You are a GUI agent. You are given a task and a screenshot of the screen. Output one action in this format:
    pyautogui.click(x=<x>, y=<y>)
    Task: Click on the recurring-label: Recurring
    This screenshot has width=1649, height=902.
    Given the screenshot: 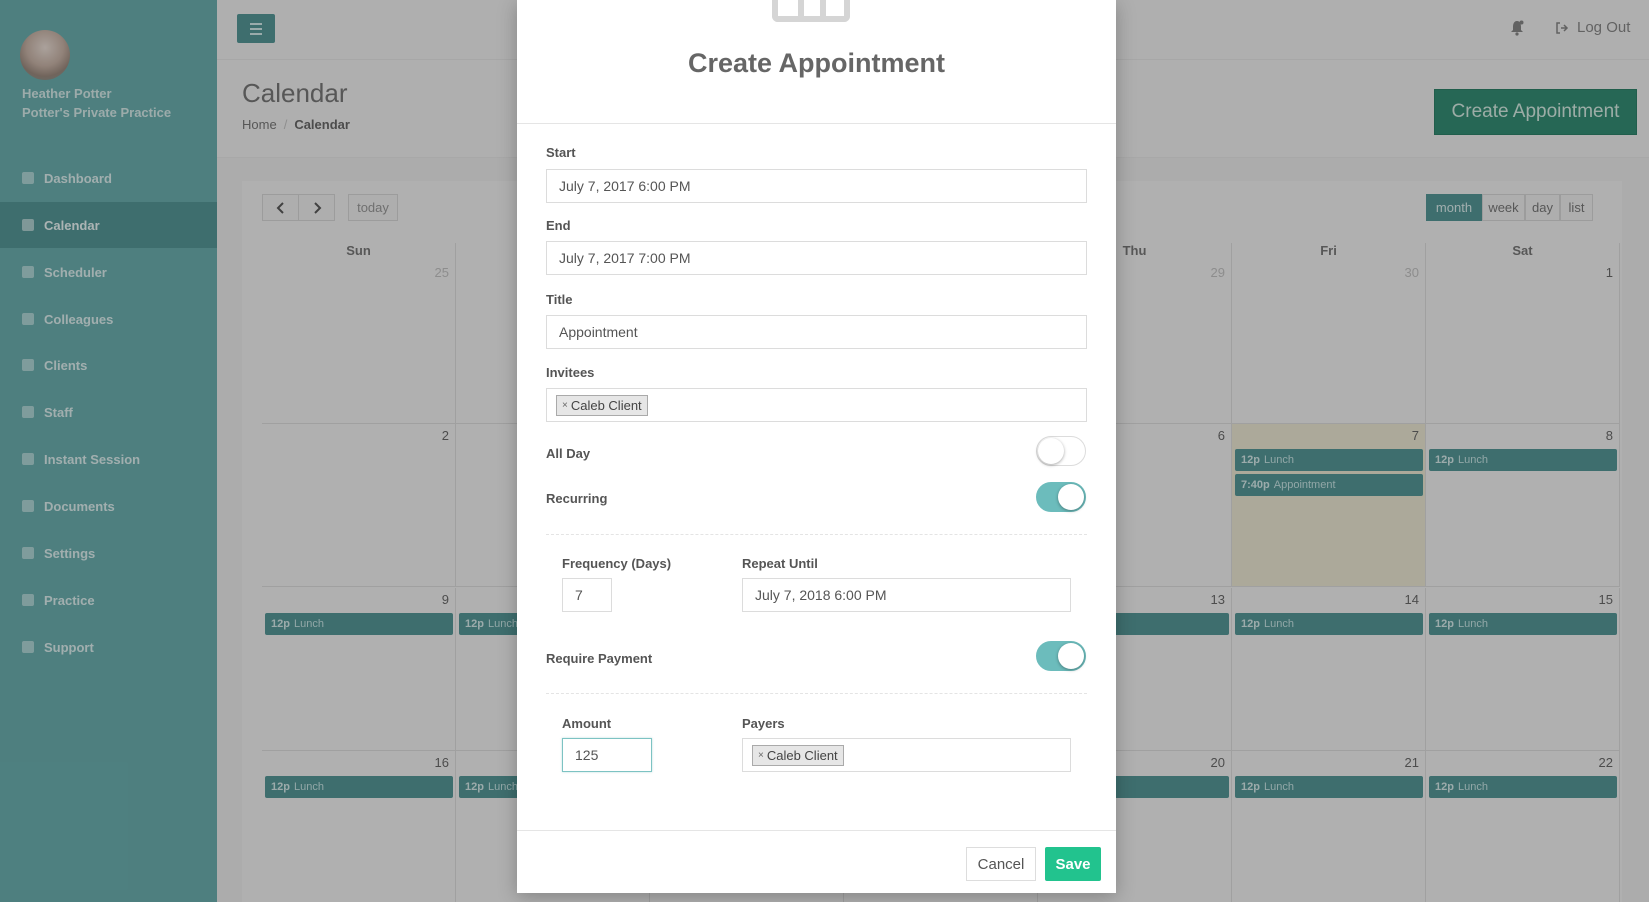 What is the action you would take?
    pyautogui.click(x=577, y=498)
    